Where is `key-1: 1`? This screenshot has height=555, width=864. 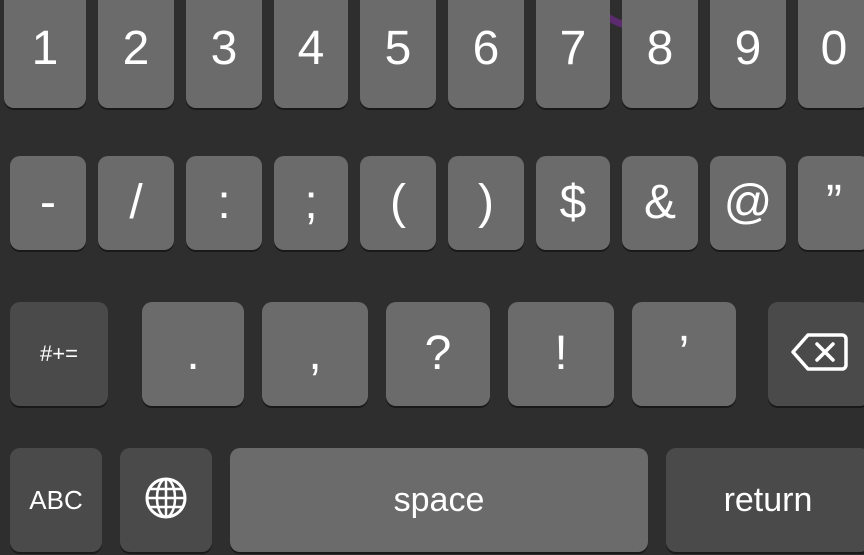
key-1: 1 is located at coordinates (45, 54).